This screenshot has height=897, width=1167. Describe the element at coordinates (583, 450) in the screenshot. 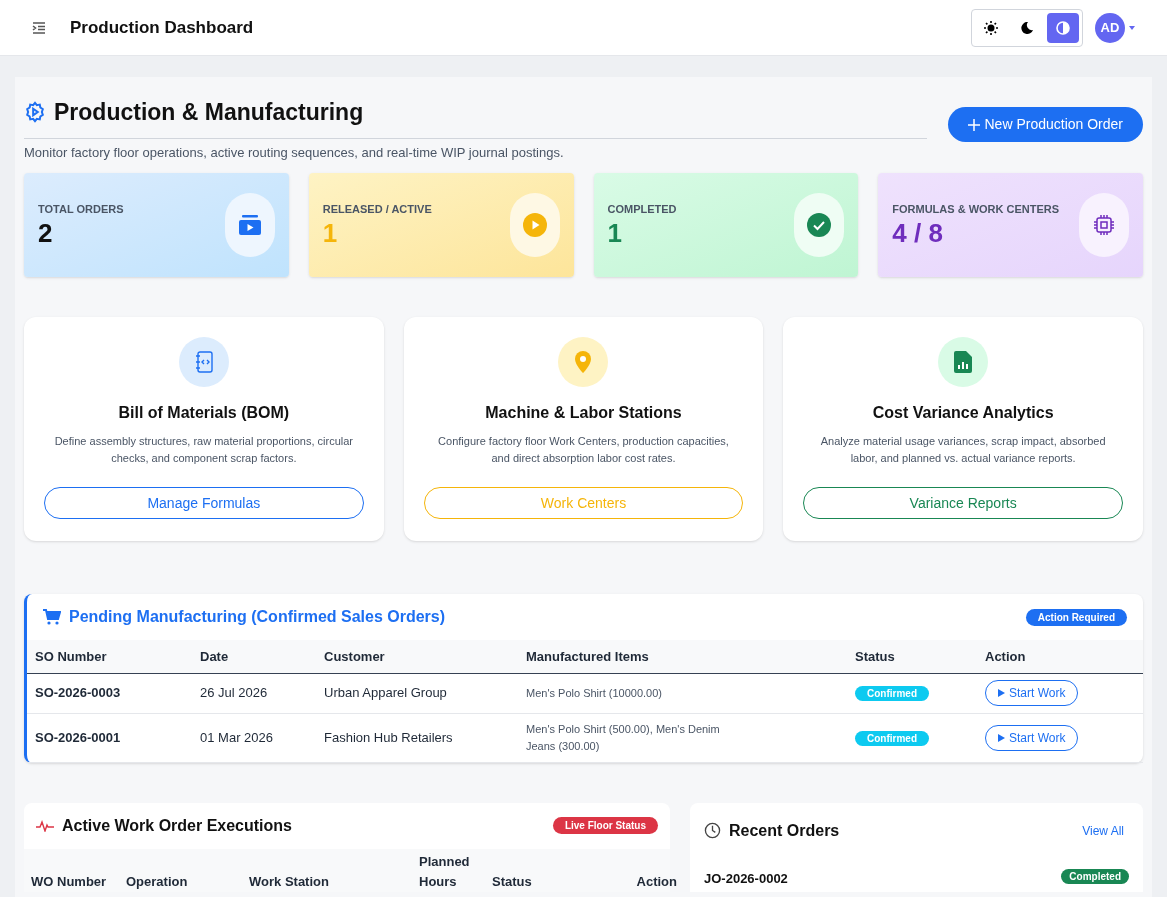

I see `card-description: Configure factory floor Work Centers, production capacities, and direct absorption labor cost rates.` at that location.